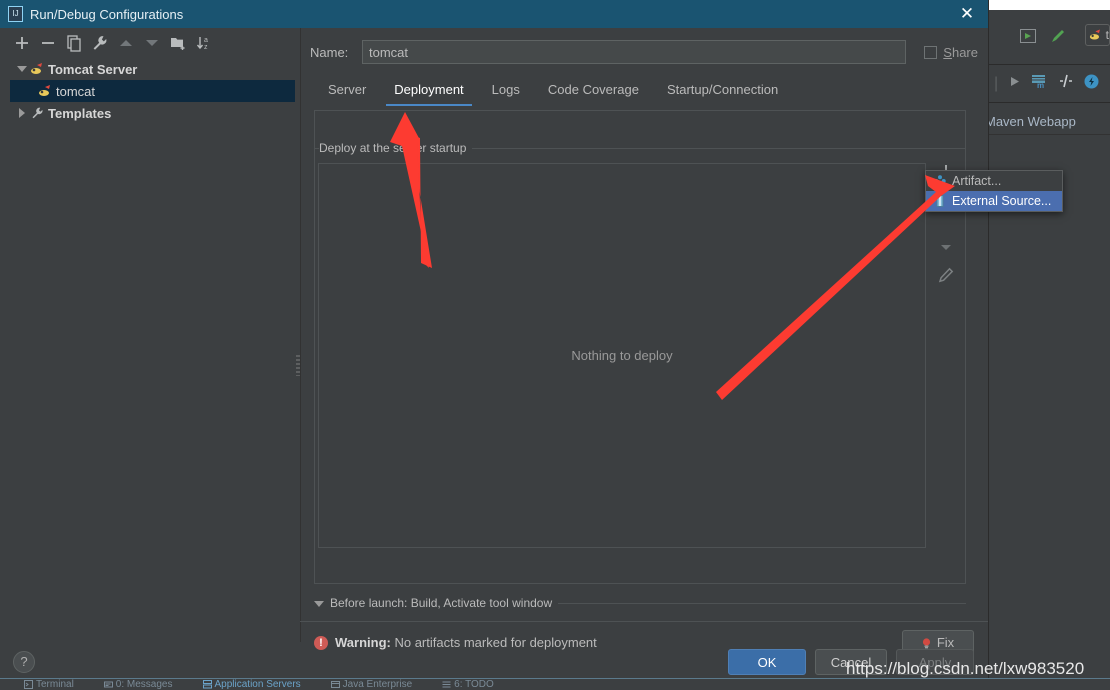 This screenshot has height=690, width=1110. I want to click on name-label: Name:, so click(329, 52).